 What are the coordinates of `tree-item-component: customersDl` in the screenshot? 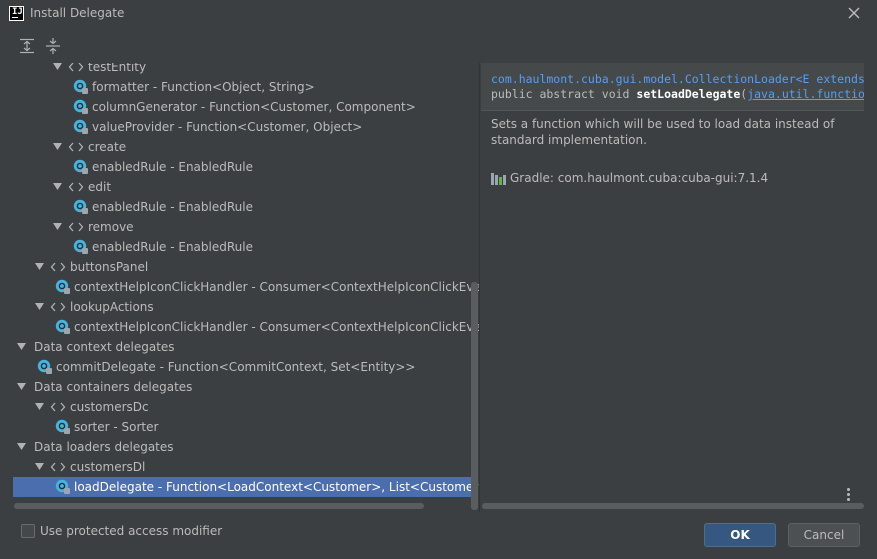 It's located at (245, 467).